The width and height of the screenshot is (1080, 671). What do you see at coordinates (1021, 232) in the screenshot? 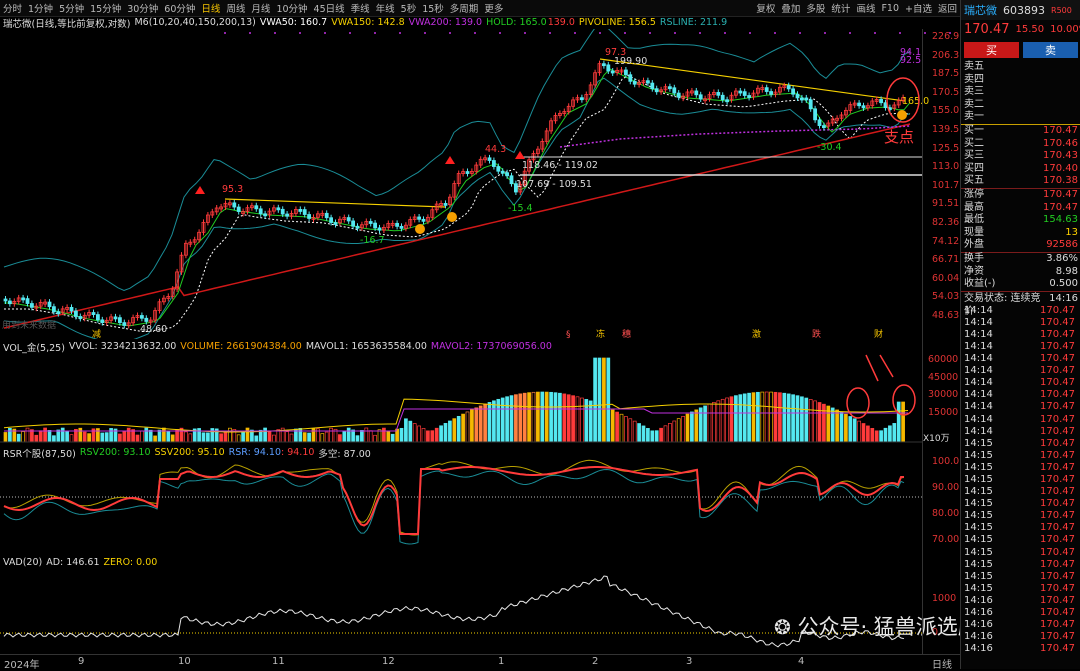
I see `stat-row: 现量 13` at bounding box center [1021, 232].